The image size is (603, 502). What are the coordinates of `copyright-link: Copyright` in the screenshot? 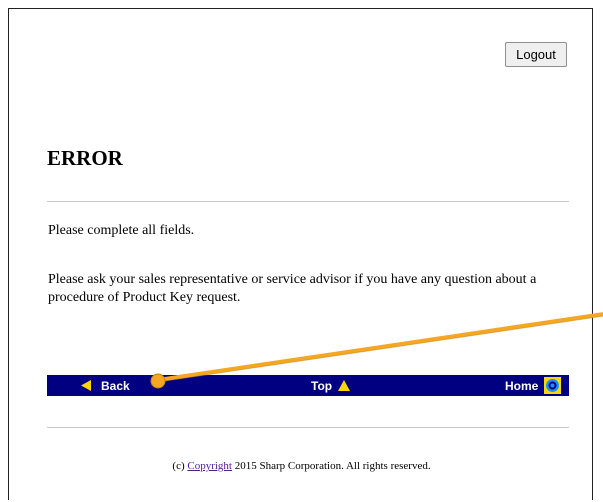 It's located at (209, 466).